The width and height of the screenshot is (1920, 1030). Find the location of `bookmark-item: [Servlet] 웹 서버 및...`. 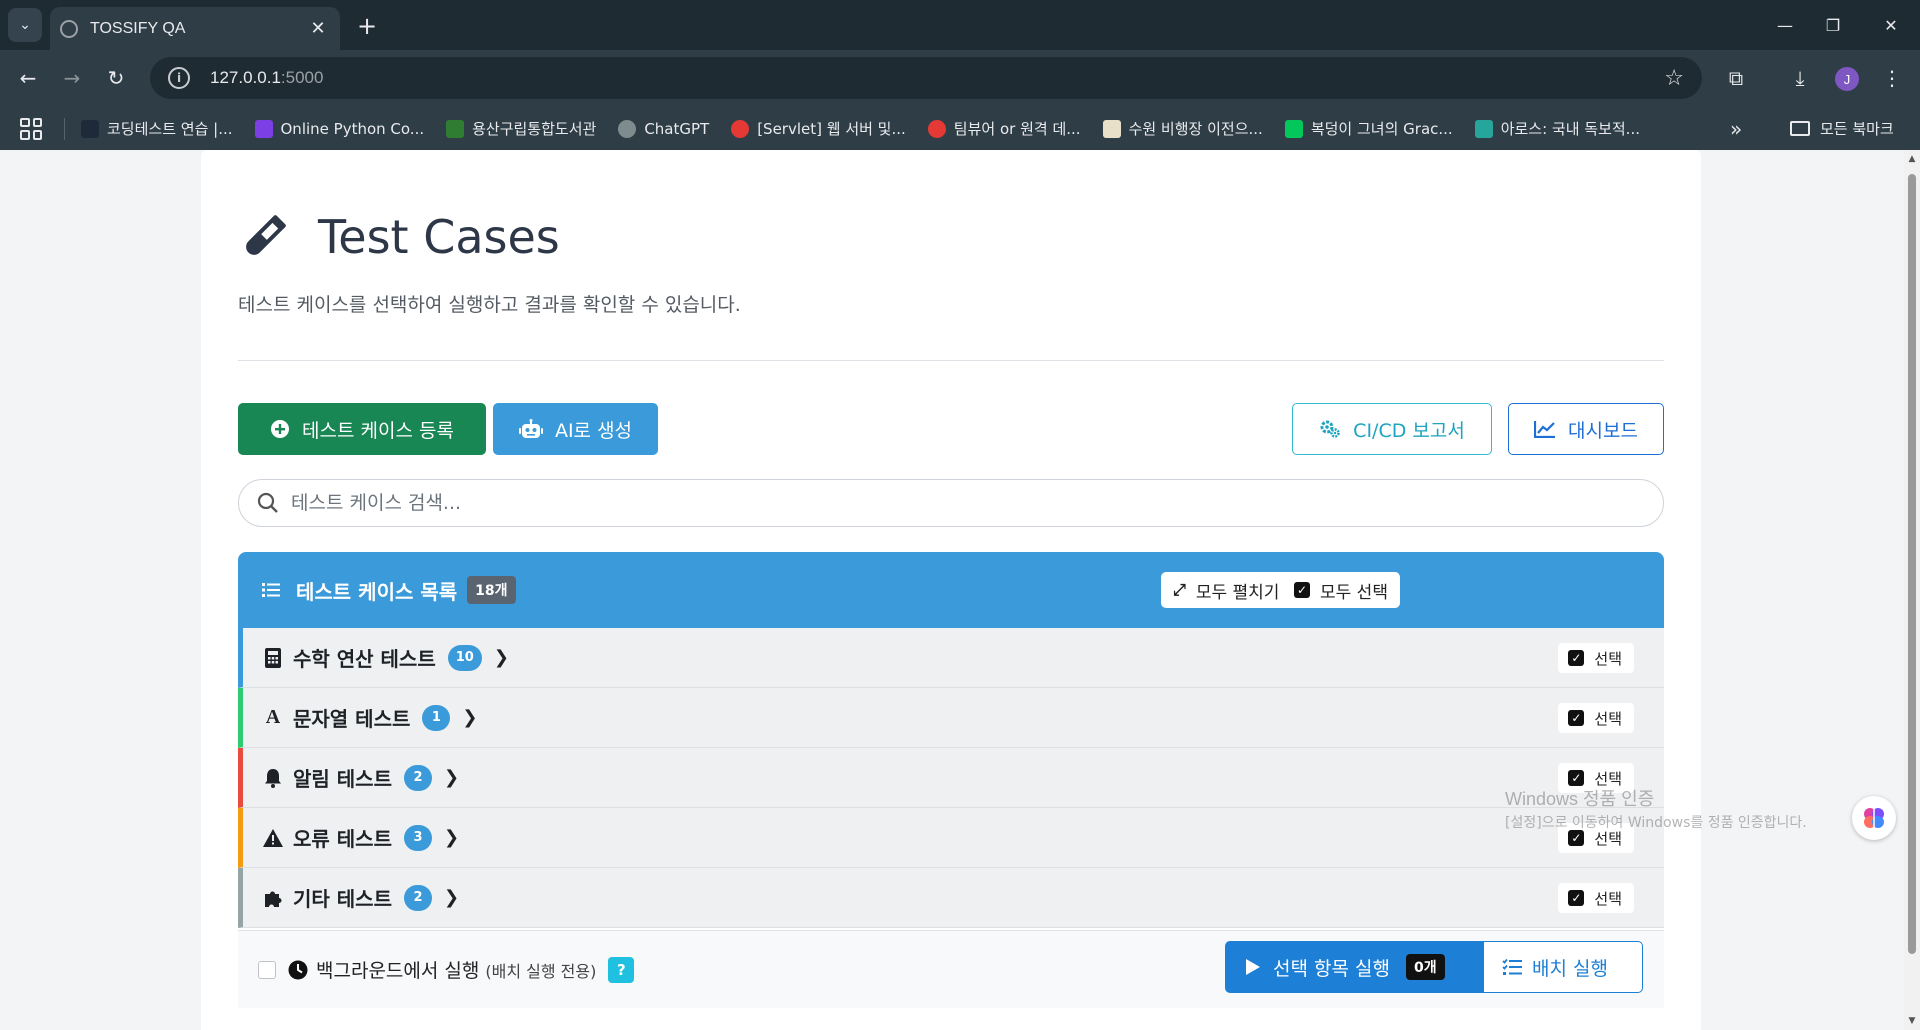

bookmark-item: [Servlet] 웹 서버 및... is located at coordinates (818, 128).